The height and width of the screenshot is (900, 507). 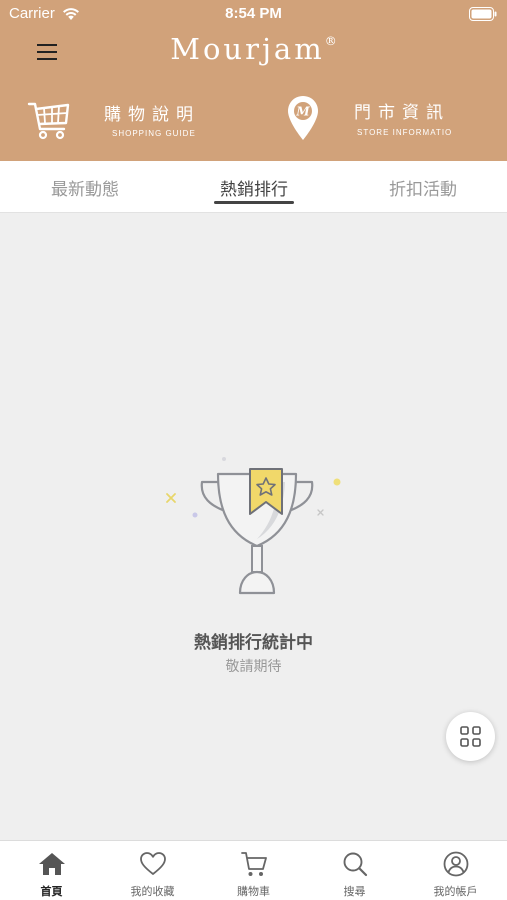 What do you see at coordinates (405, 132) in the screenshot?
I see `store-info-sublabel: STORE INFORMATIO` at bounding box center [405, 132].